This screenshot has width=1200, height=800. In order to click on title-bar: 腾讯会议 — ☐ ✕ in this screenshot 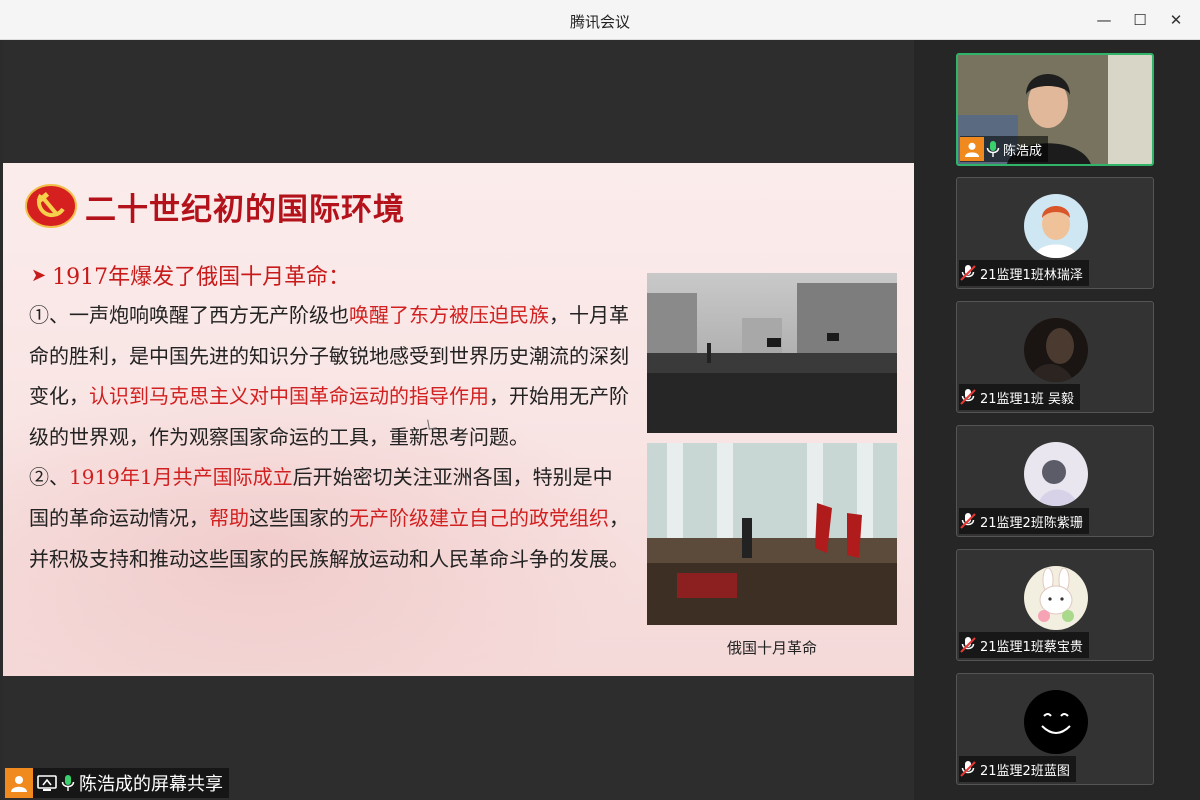, I will do `click(600, 20)`.